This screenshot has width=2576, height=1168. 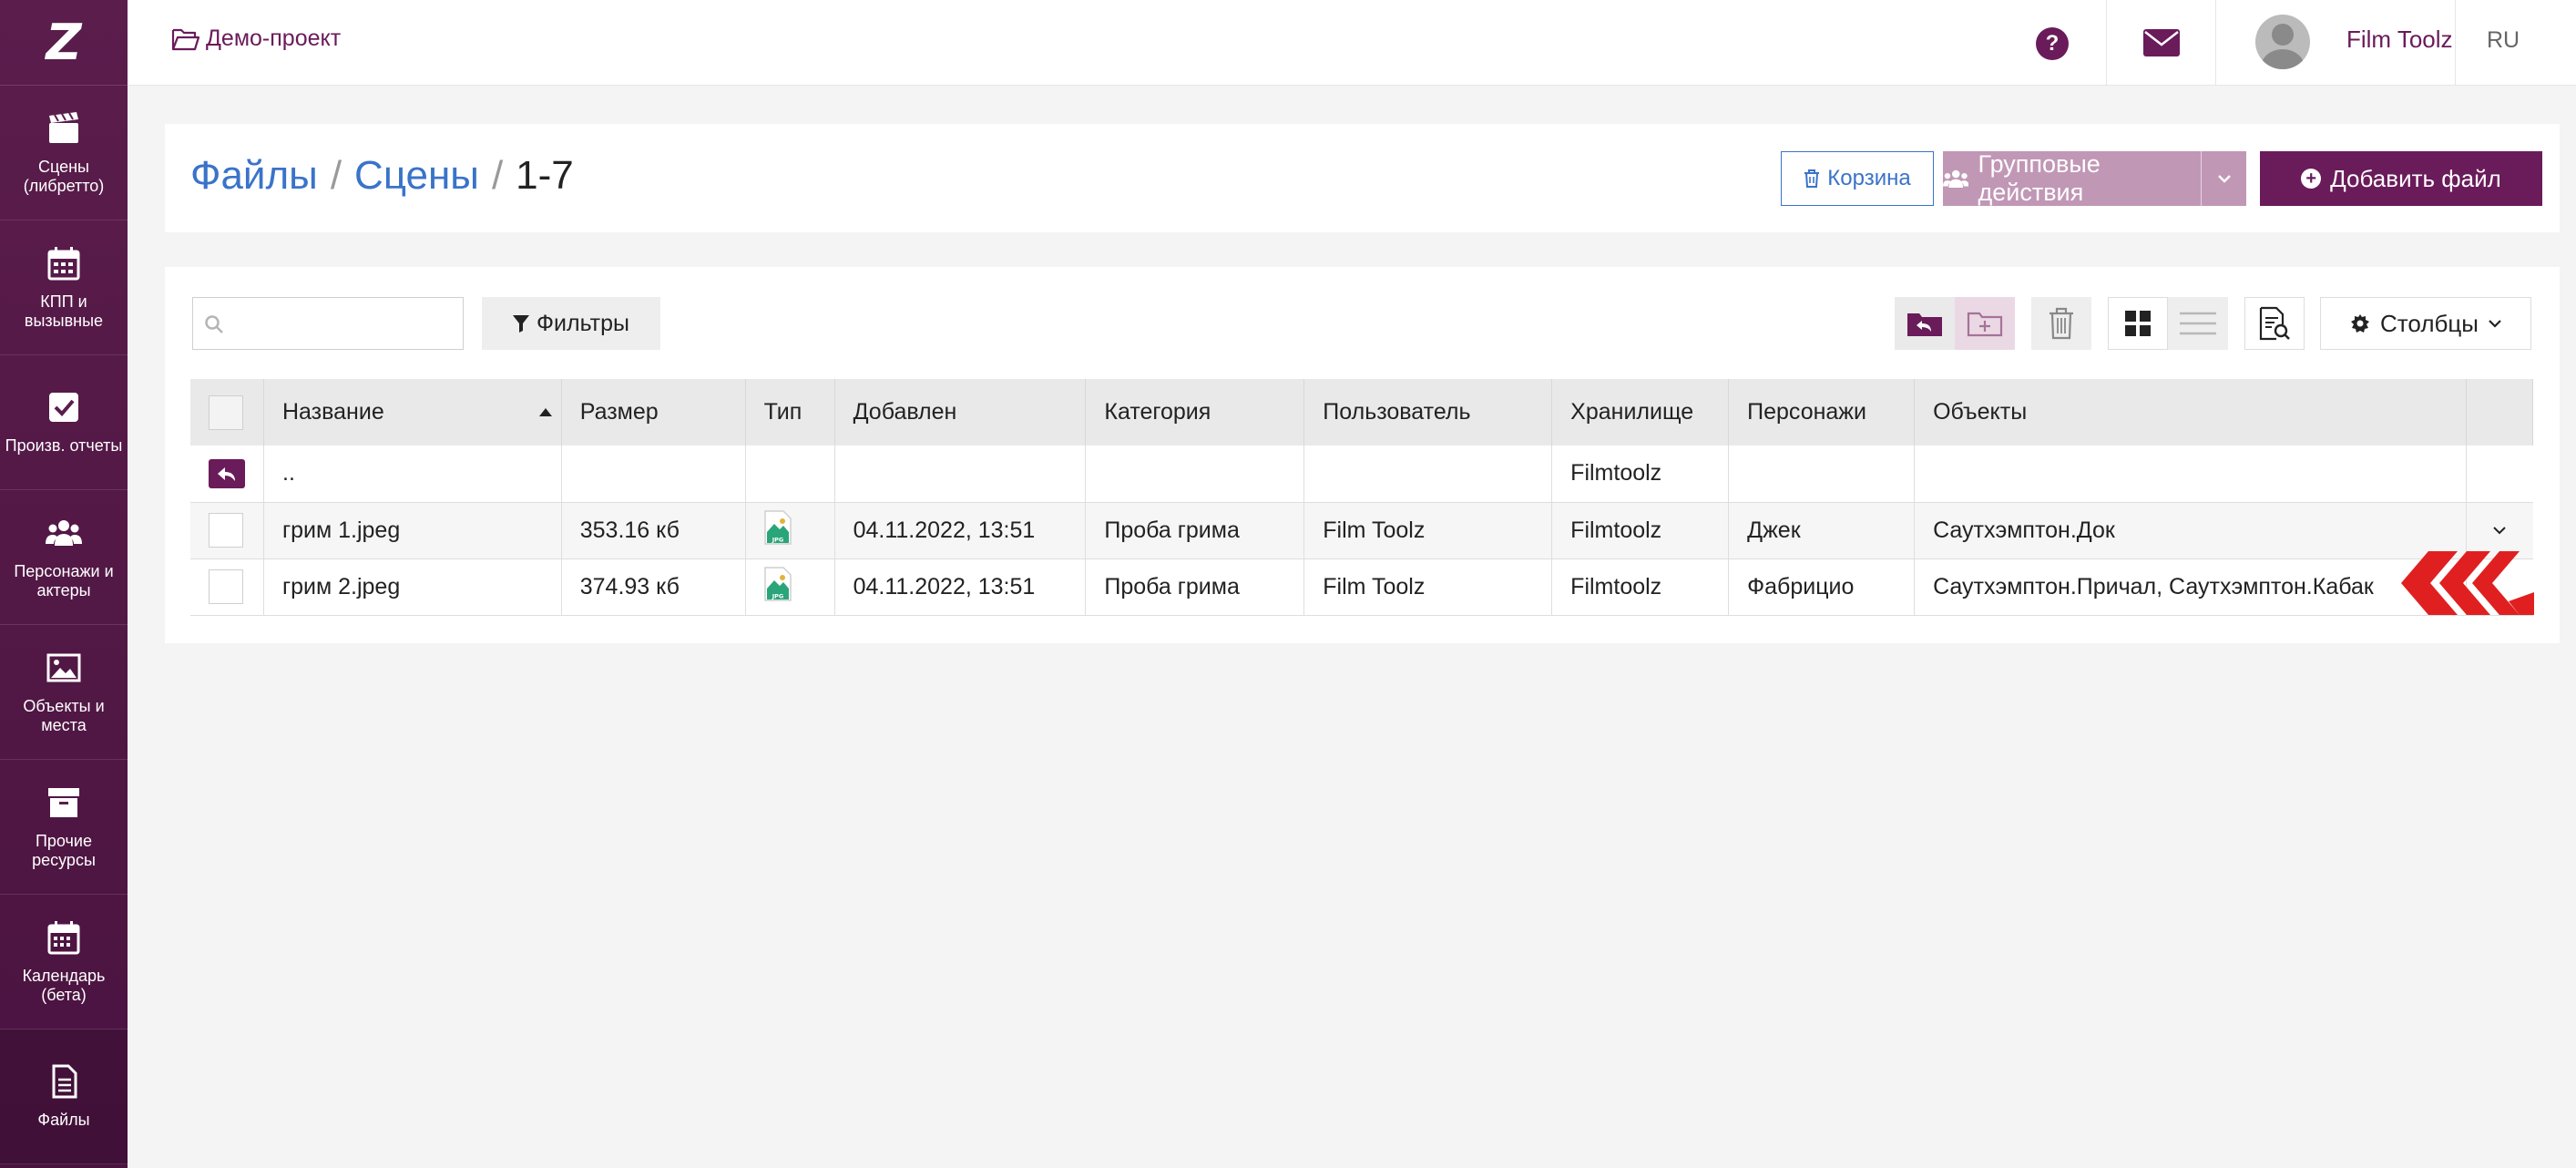 I want to click on table-row-parent: .. Filmtoolz, so click(x=1361, y=474).